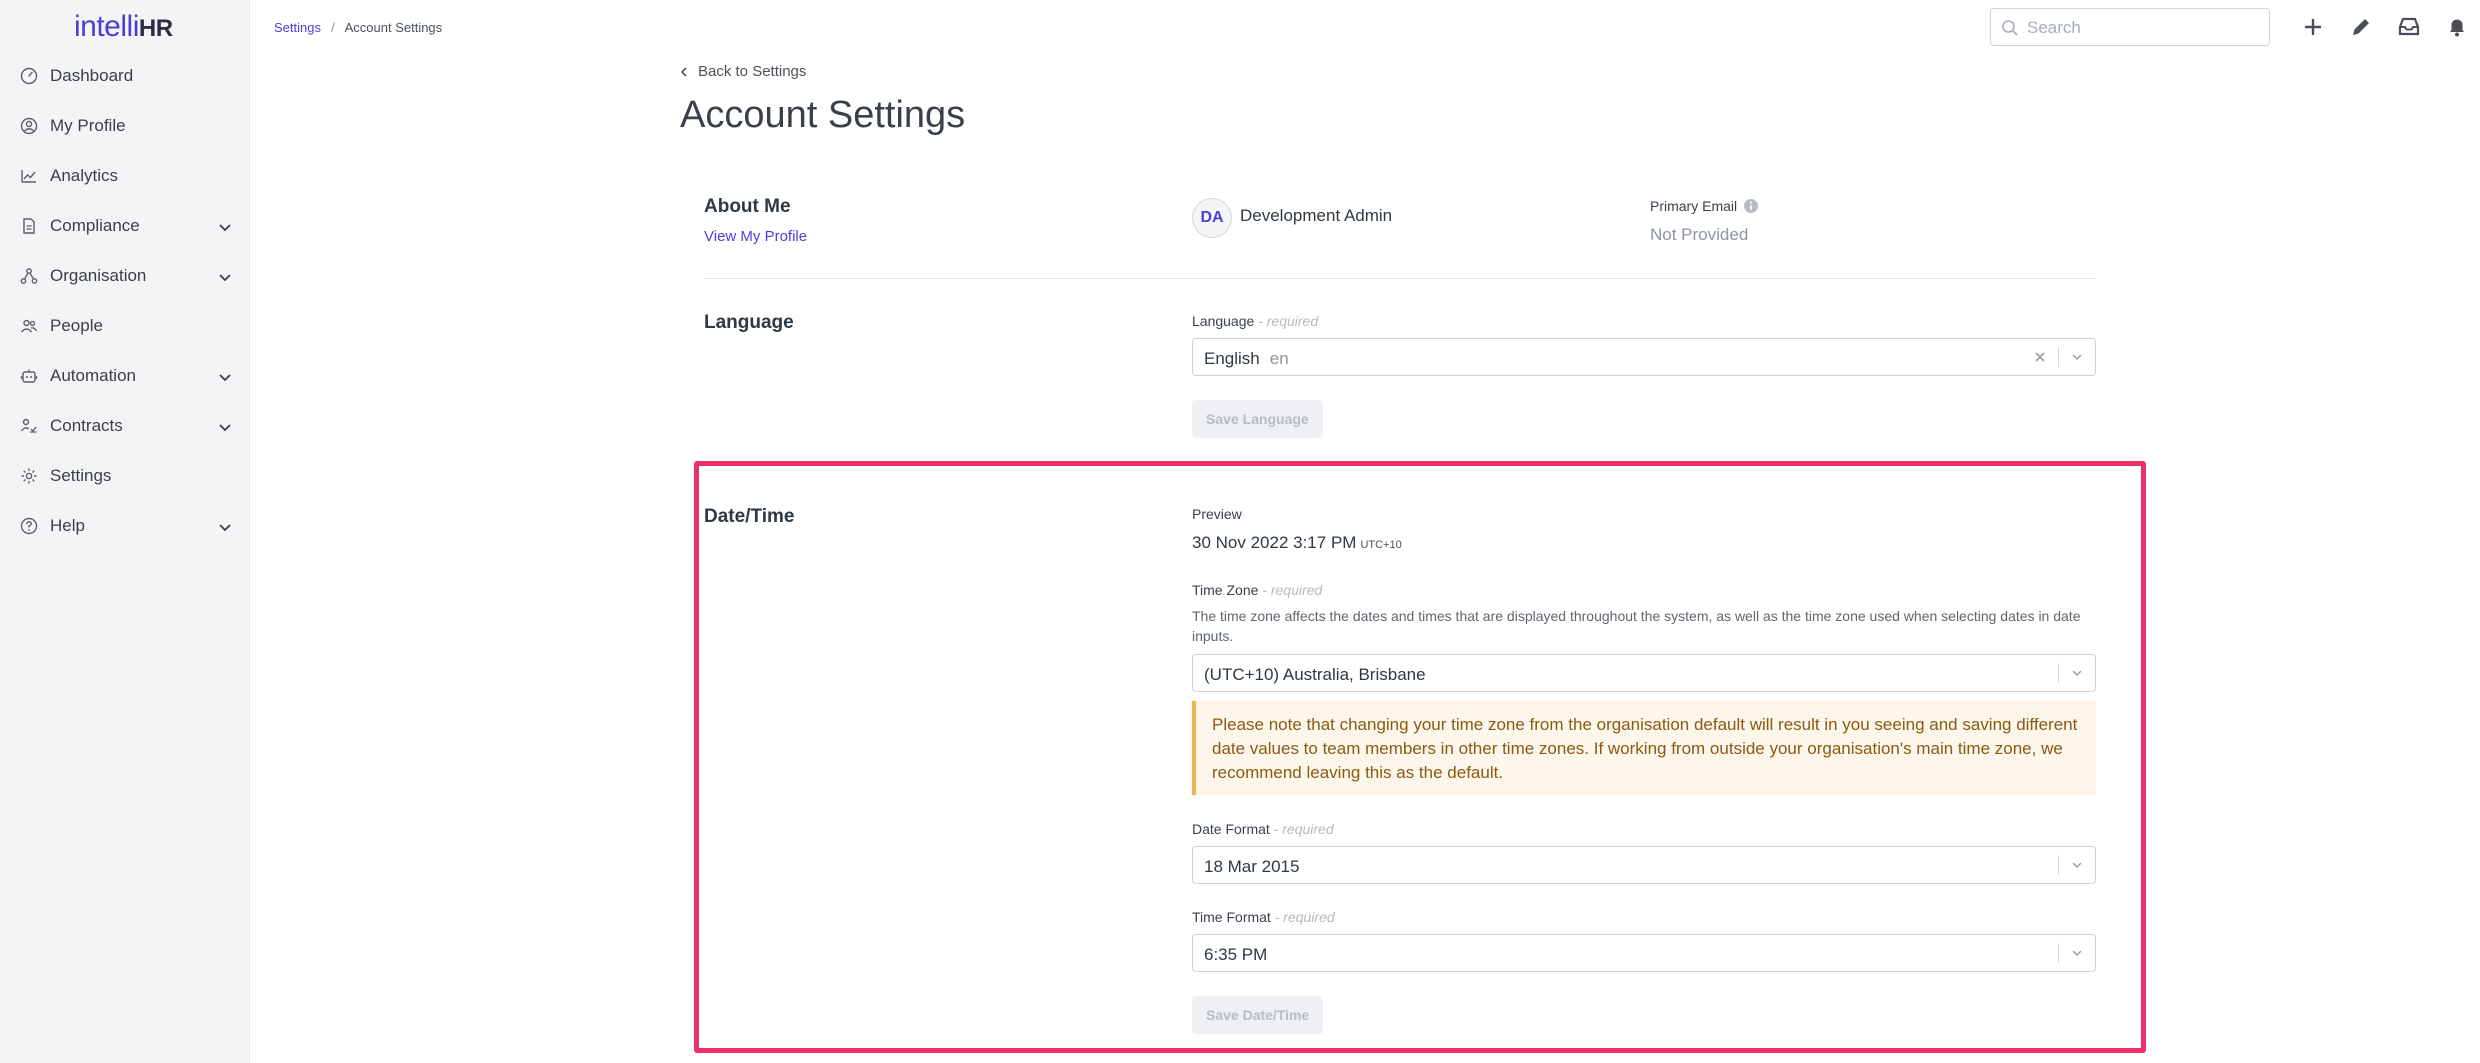  Describe the element at coordinates (1400, 278) in the screenshot. I see `section-divider` at that location.